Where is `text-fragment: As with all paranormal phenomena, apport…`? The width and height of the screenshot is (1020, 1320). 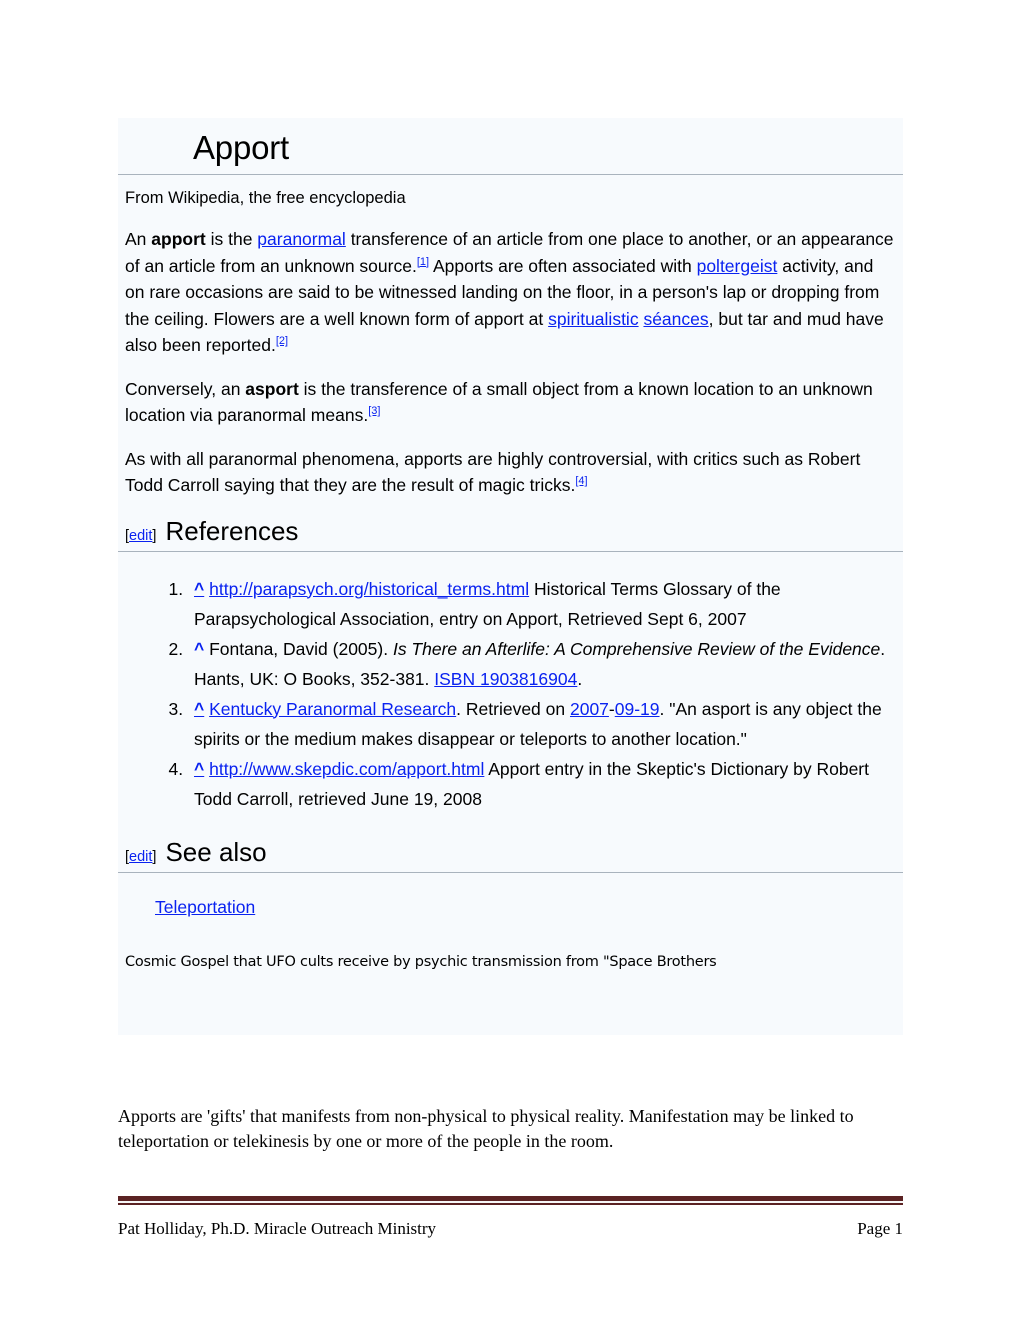
text-fragment: As with all paranormal phenomena, apport… is located at coordinates (493, 472).